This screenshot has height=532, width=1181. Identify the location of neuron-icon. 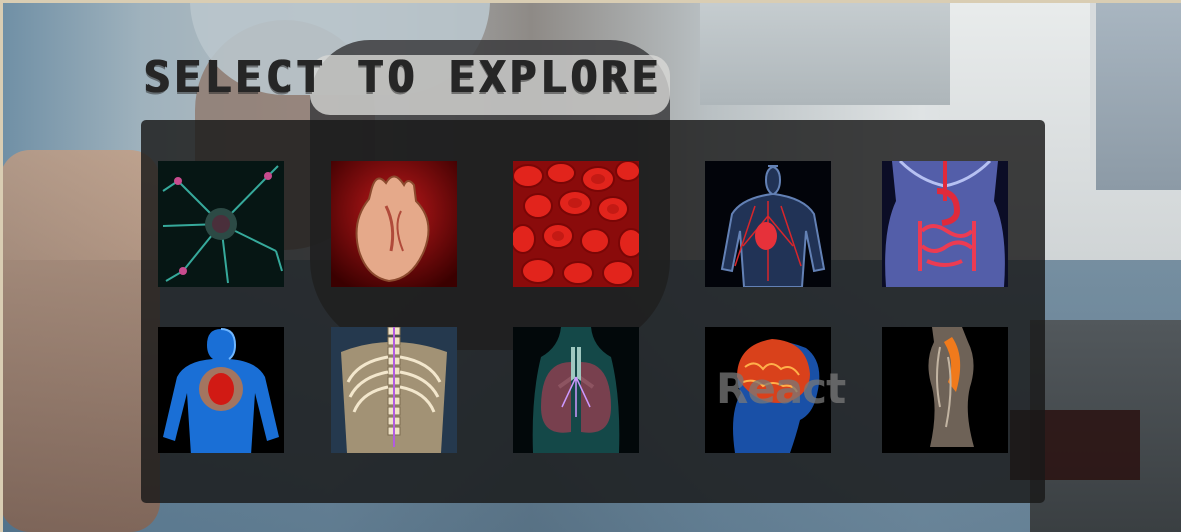
(221, 224).